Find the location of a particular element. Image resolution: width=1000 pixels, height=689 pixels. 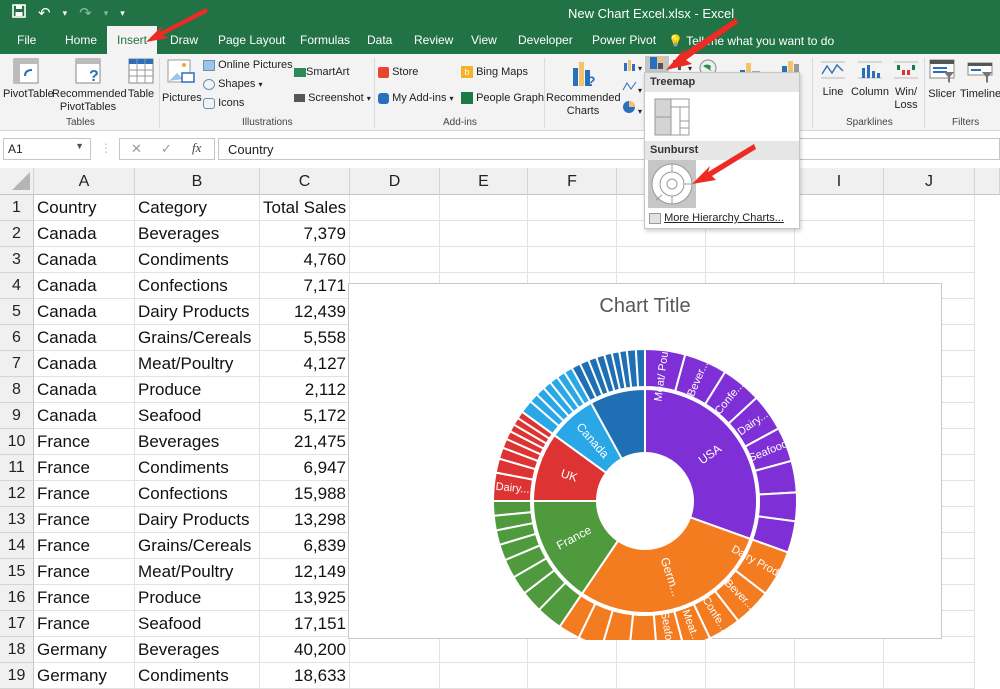

cell-c1: Total Sales is located at coordinates (305, 208).